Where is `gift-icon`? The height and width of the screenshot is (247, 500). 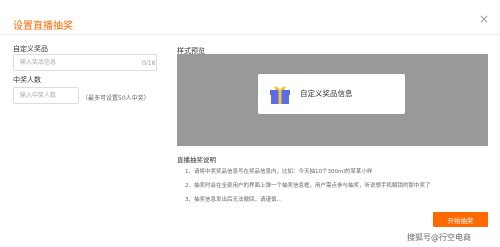 gift-icon is located at coordinates (280, 95).